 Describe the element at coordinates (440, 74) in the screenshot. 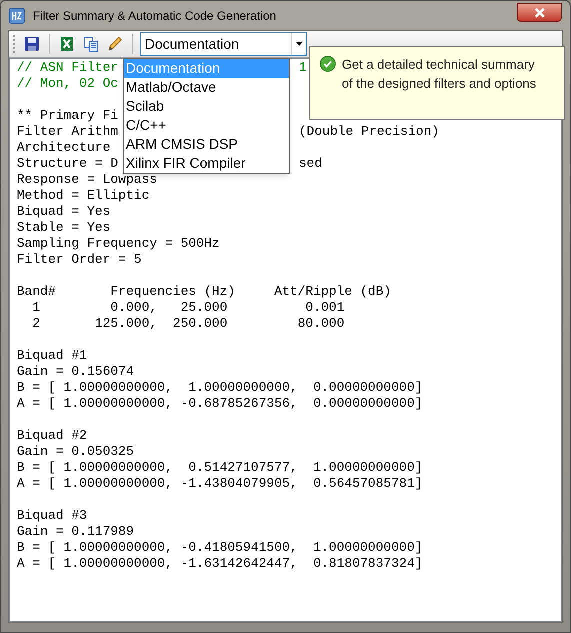

I see `tooltip-text: Get a detailed technical summary of the designed filters and options` at that location.